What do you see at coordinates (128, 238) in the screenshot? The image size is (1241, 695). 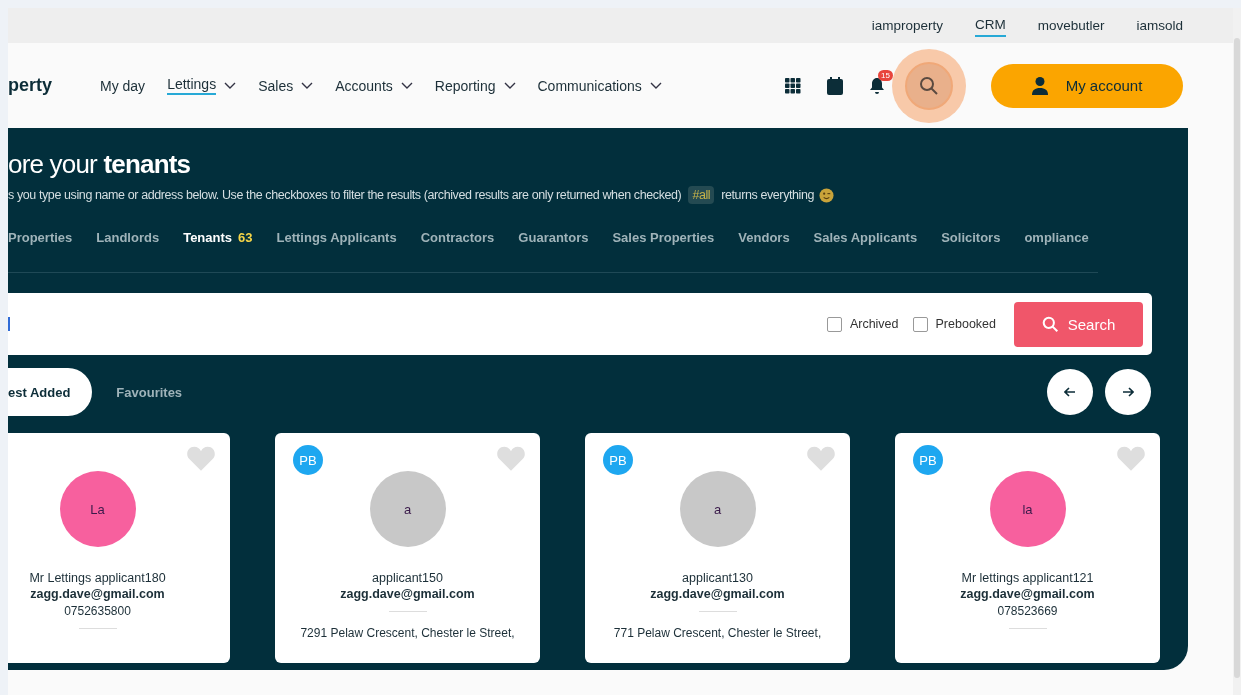 I see `category-tab: Landlords` at bounding box center [128, 238].